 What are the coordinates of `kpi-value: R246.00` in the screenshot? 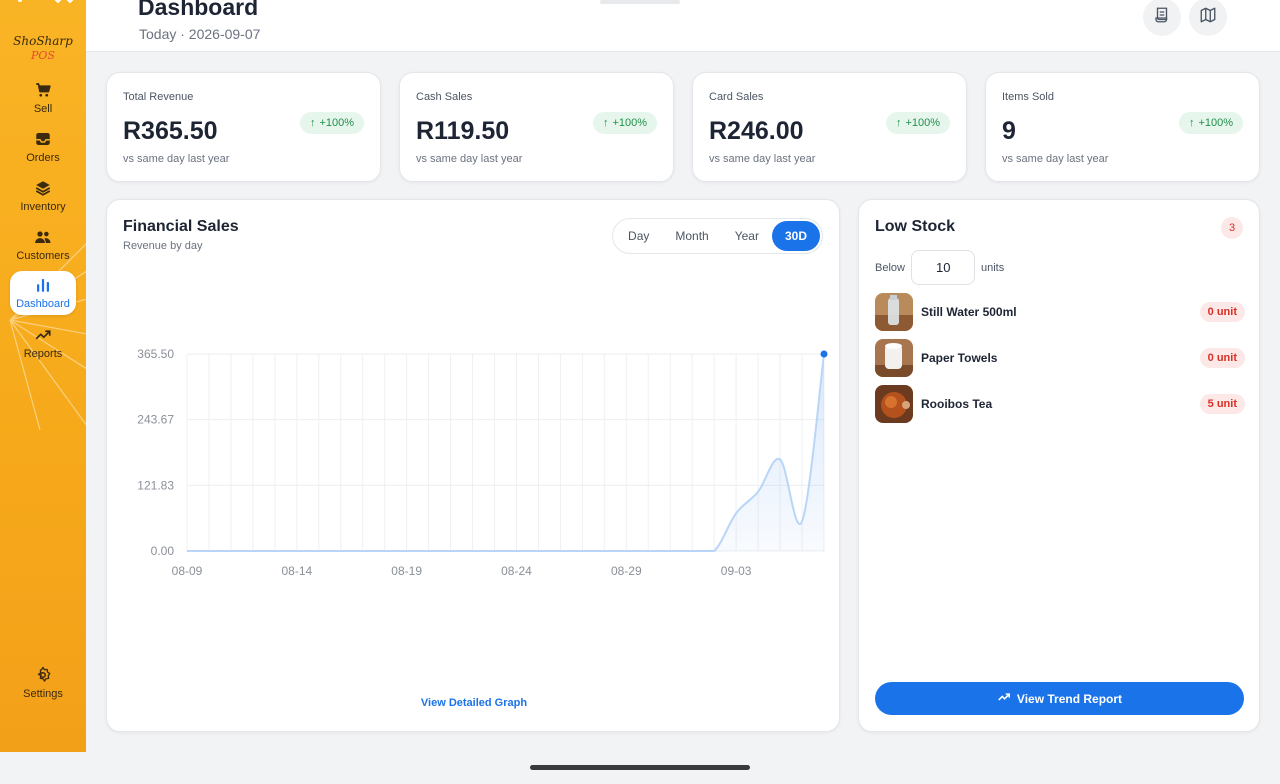 It's located at (756, 131).